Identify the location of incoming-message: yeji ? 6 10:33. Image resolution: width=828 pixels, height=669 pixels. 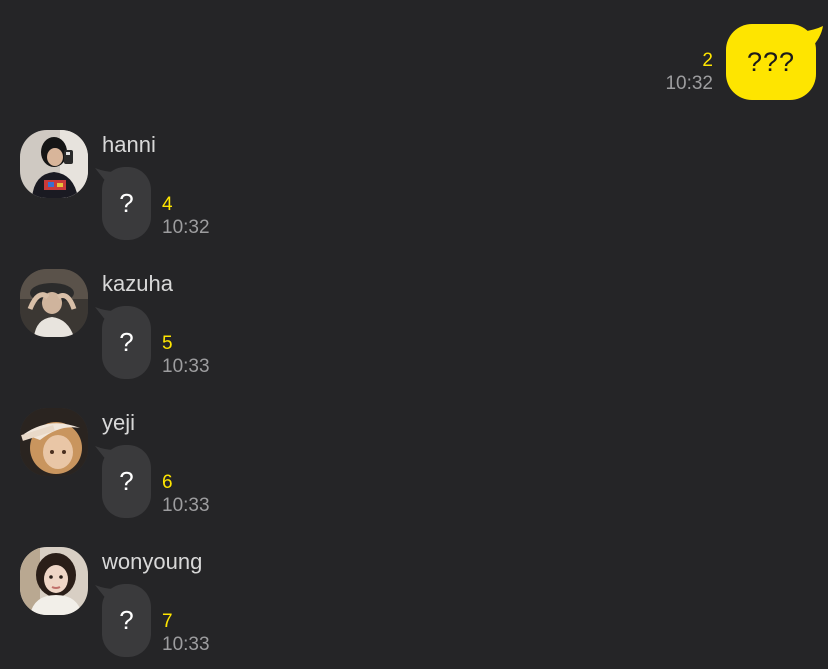
(170, 468).